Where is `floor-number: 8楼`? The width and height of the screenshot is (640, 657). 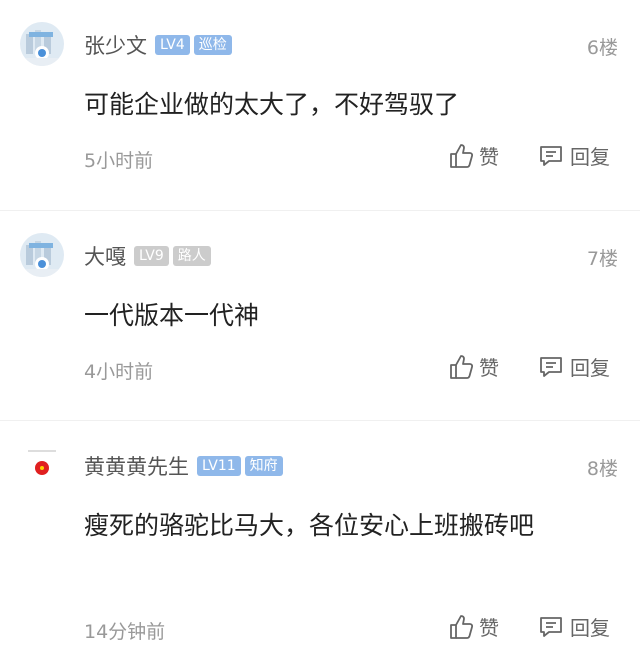
floor-number: 8楼 is located at coordinates (602, 469).